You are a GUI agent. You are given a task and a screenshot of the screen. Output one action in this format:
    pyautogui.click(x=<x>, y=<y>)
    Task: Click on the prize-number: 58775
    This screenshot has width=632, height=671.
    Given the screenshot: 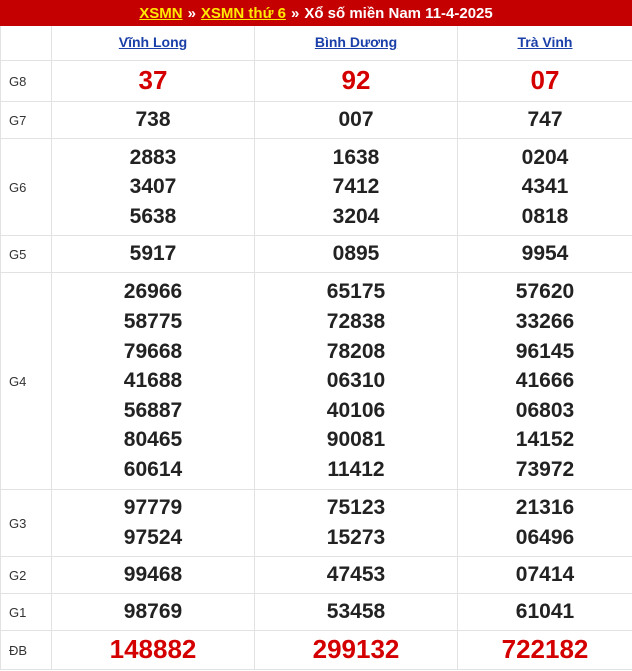 What is the action you would take?
    pyautogui.click(x=153, y=322)
    